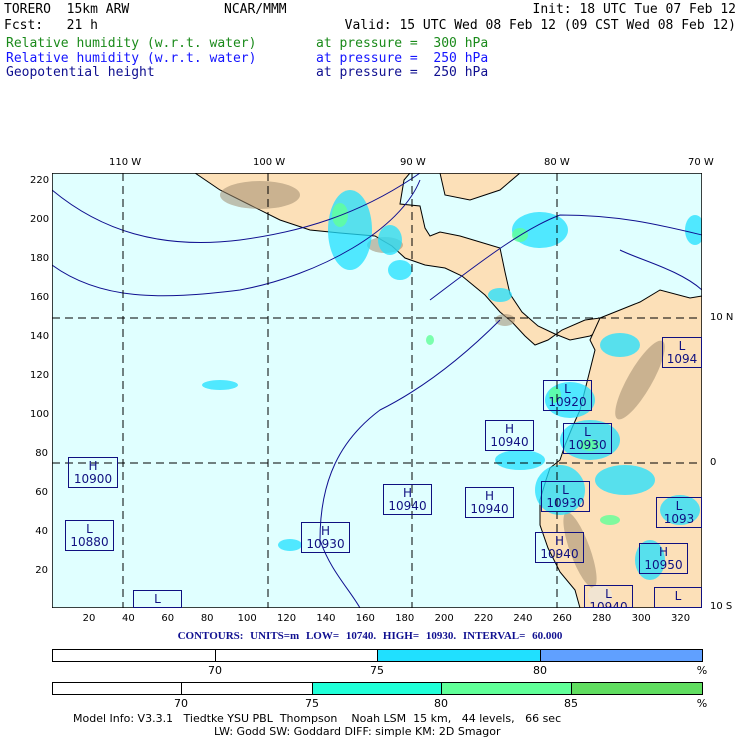 This screenshot has height=740, width=740. Describe the element at coordinates (93, 479) in the screenshot. I see `center-value: 10900` at that location.